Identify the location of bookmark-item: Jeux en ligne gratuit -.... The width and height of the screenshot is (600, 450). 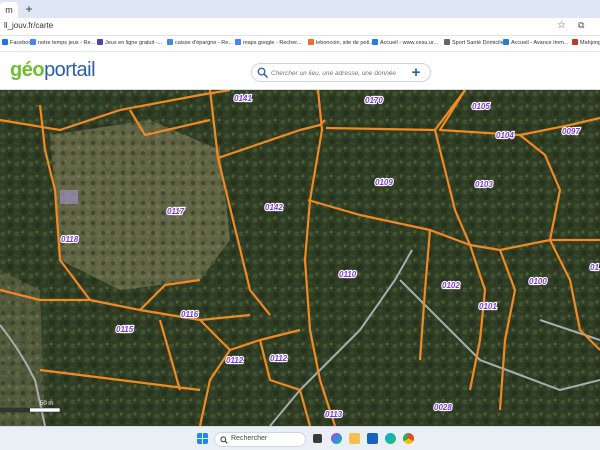
(129, 42).